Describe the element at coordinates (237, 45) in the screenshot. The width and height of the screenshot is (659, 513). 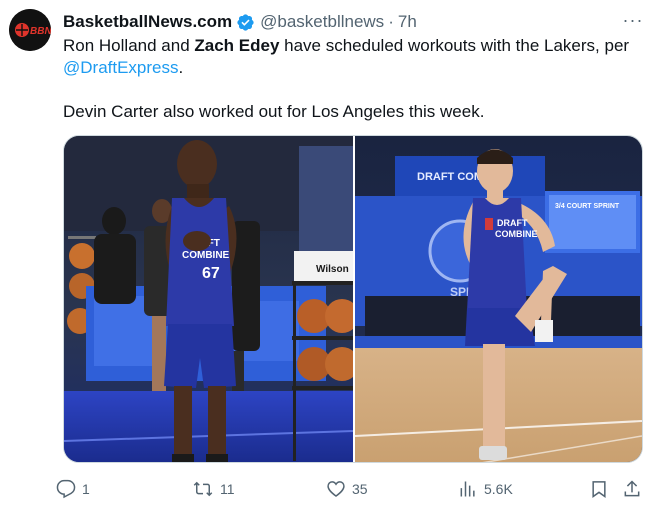
I see `tweet-text-bold: Zach Edey` at that location.